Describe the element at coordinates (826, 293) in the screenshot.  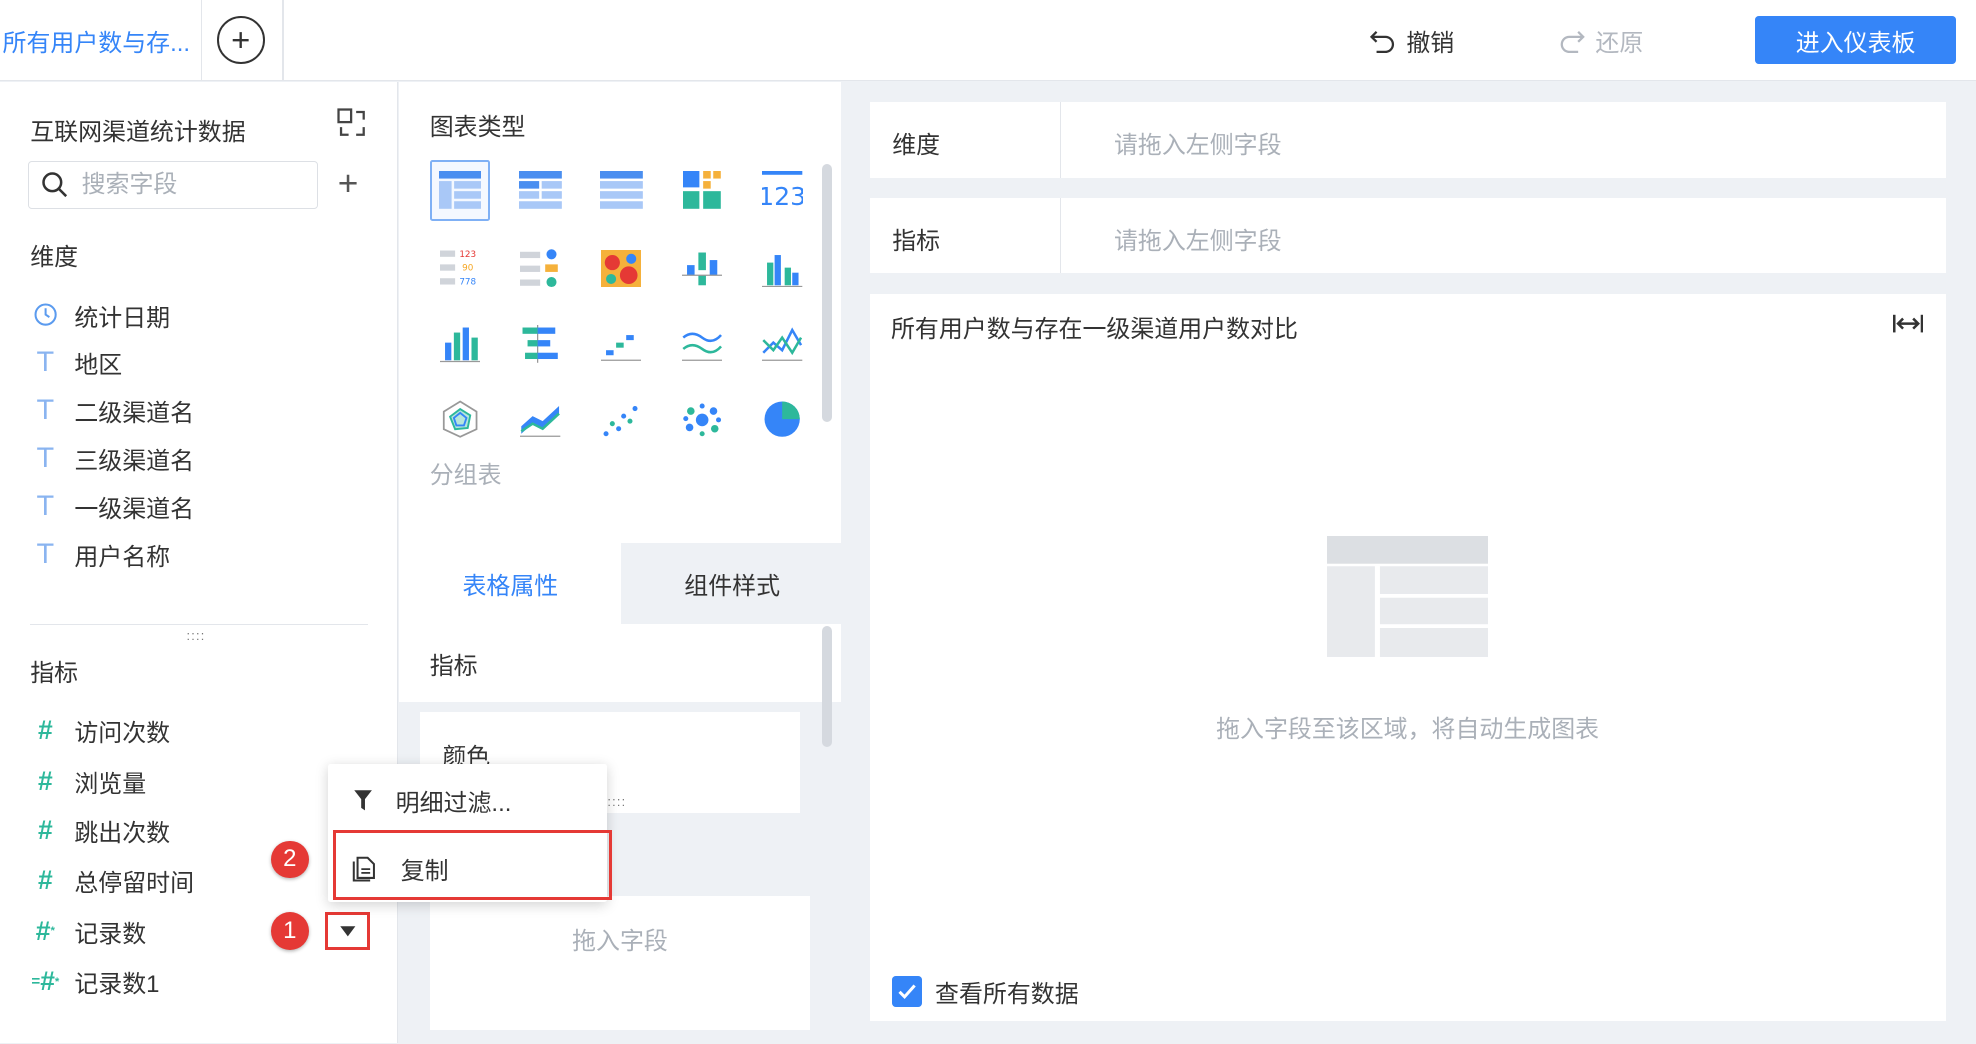
I see `chart-type-scrollbar` at that location.